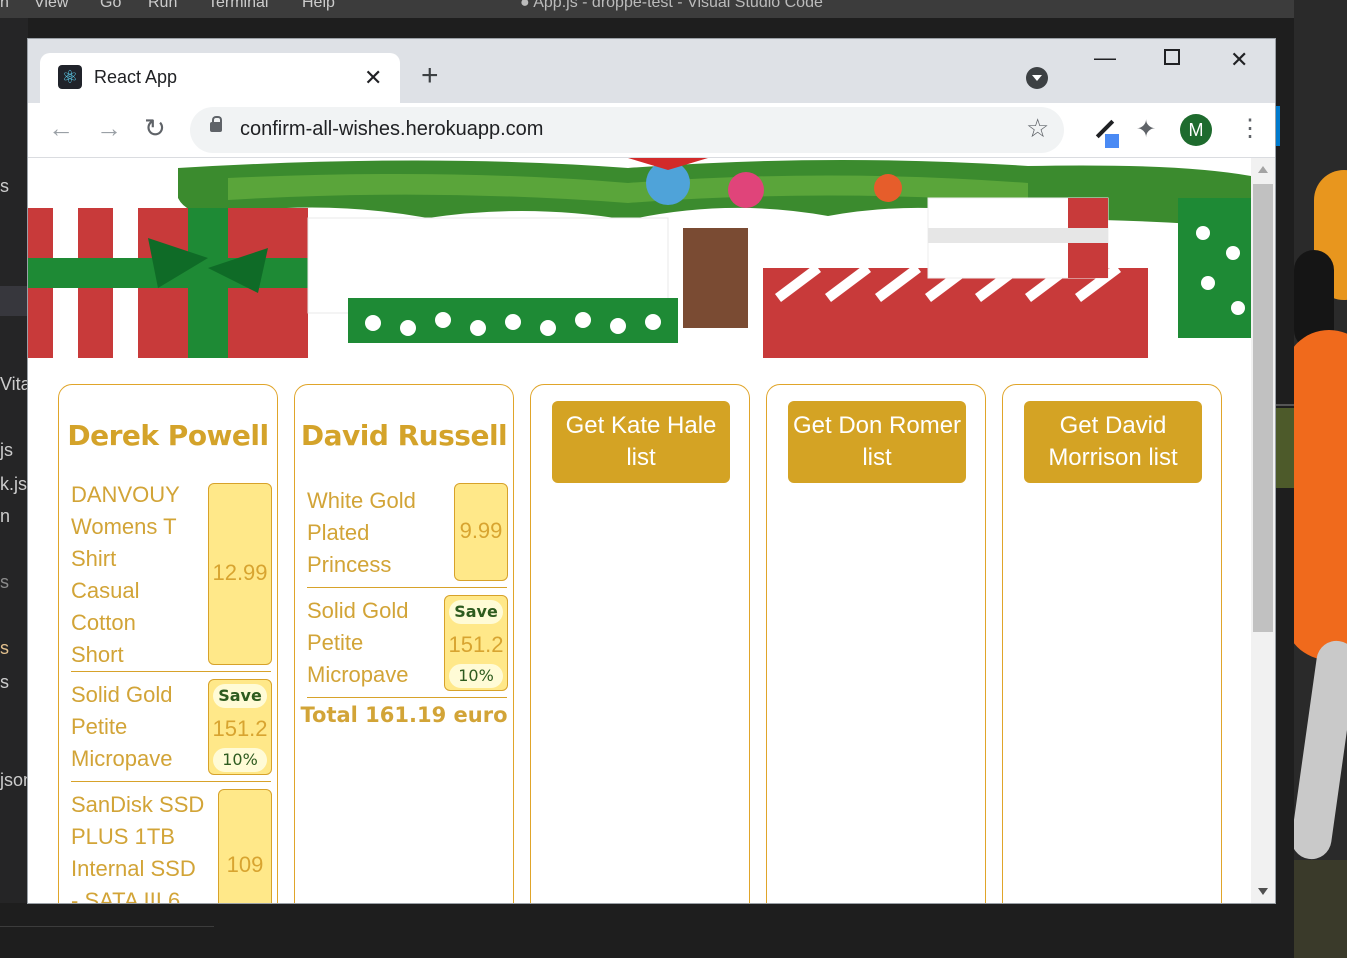  Describe the element at coordinates (4, 6) in the screenshot. I see `menu-fragment: n` at that location.